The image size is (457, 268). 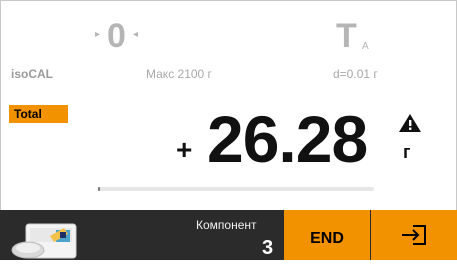 What do you see at coordinates (116, 36) in the screenshot?
I see `zero-symbol: 0` at bounding box center [116, 36].